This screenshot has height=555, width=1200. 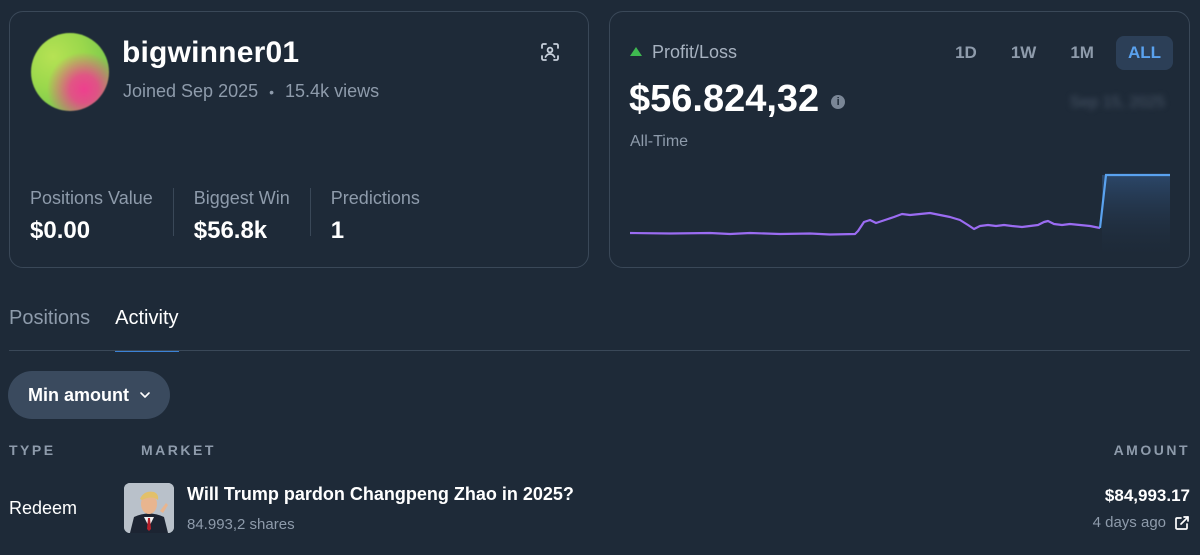 What do you see at coordinates (241, 524) in the screenshot?
I see `market-shares: 84.993,2 shares` at bounding box center [241, 524].